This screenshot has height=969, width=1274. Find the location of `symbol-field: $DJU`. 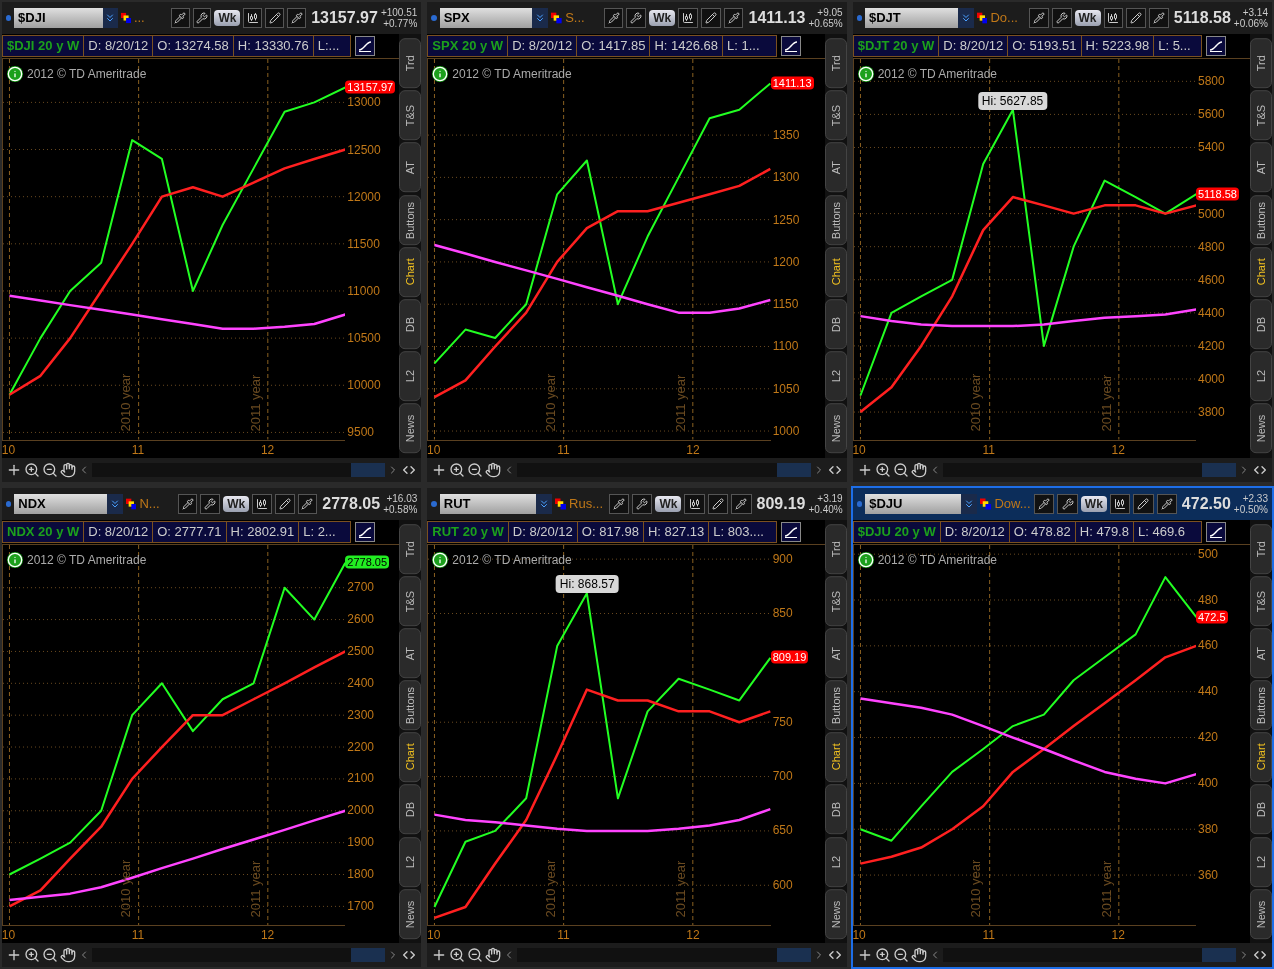

symbol-field: $DJU is located at coordinates (913, 503).